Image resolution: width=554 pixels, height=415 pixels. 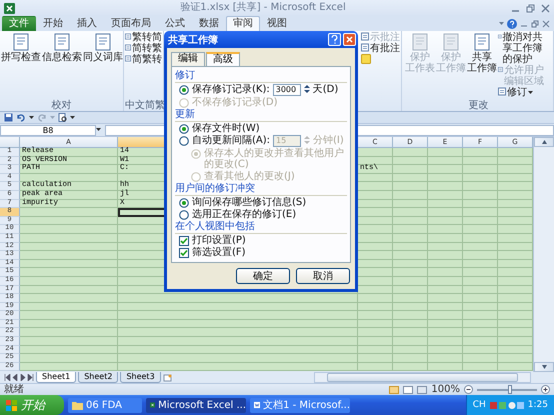 I want to click on dialog-title: 共享工作簿, so click(x=193, y=39).